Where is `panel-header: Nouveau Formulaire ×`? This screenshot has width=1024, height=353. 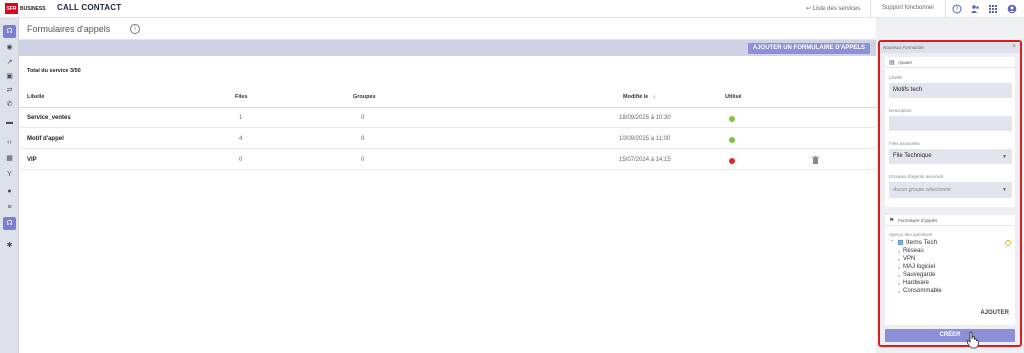
panel-header: Nouveau Formulaire × is located at coordinates (950, 47).